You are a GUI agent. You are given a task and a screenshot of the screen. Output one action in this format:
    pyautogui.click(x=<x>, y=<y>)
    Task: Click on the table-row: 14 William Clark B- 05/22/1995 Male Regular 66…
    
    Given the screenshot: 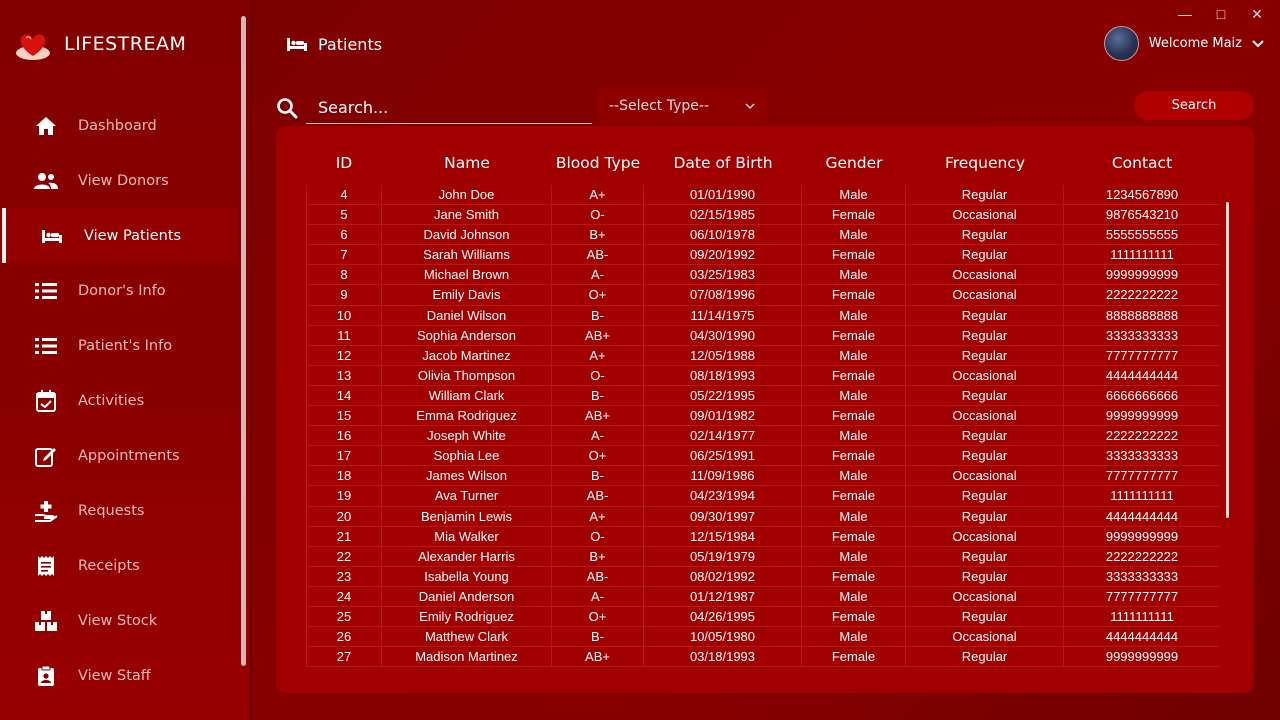 What is the action you would take?
    pyautogui.click(x=763, y=396)
    